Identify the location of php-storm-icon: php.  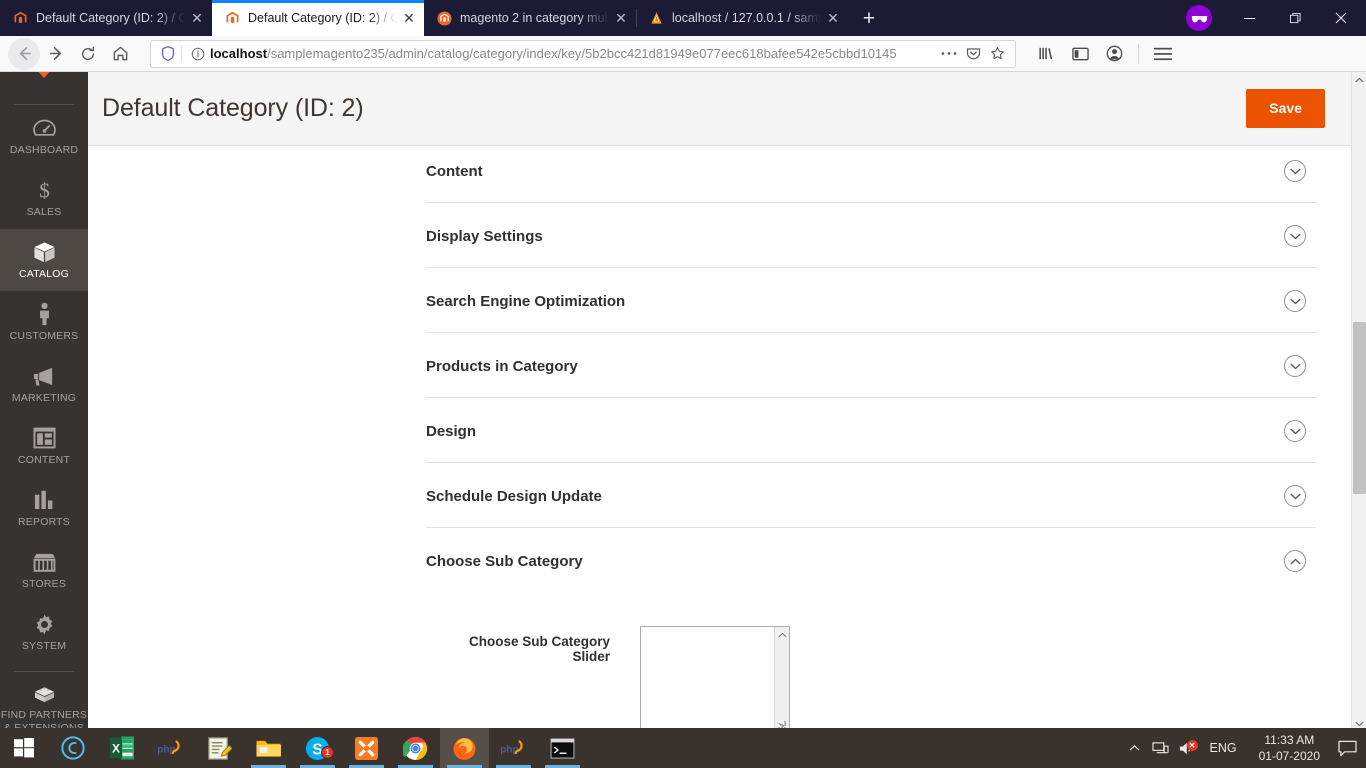
(513, 748).